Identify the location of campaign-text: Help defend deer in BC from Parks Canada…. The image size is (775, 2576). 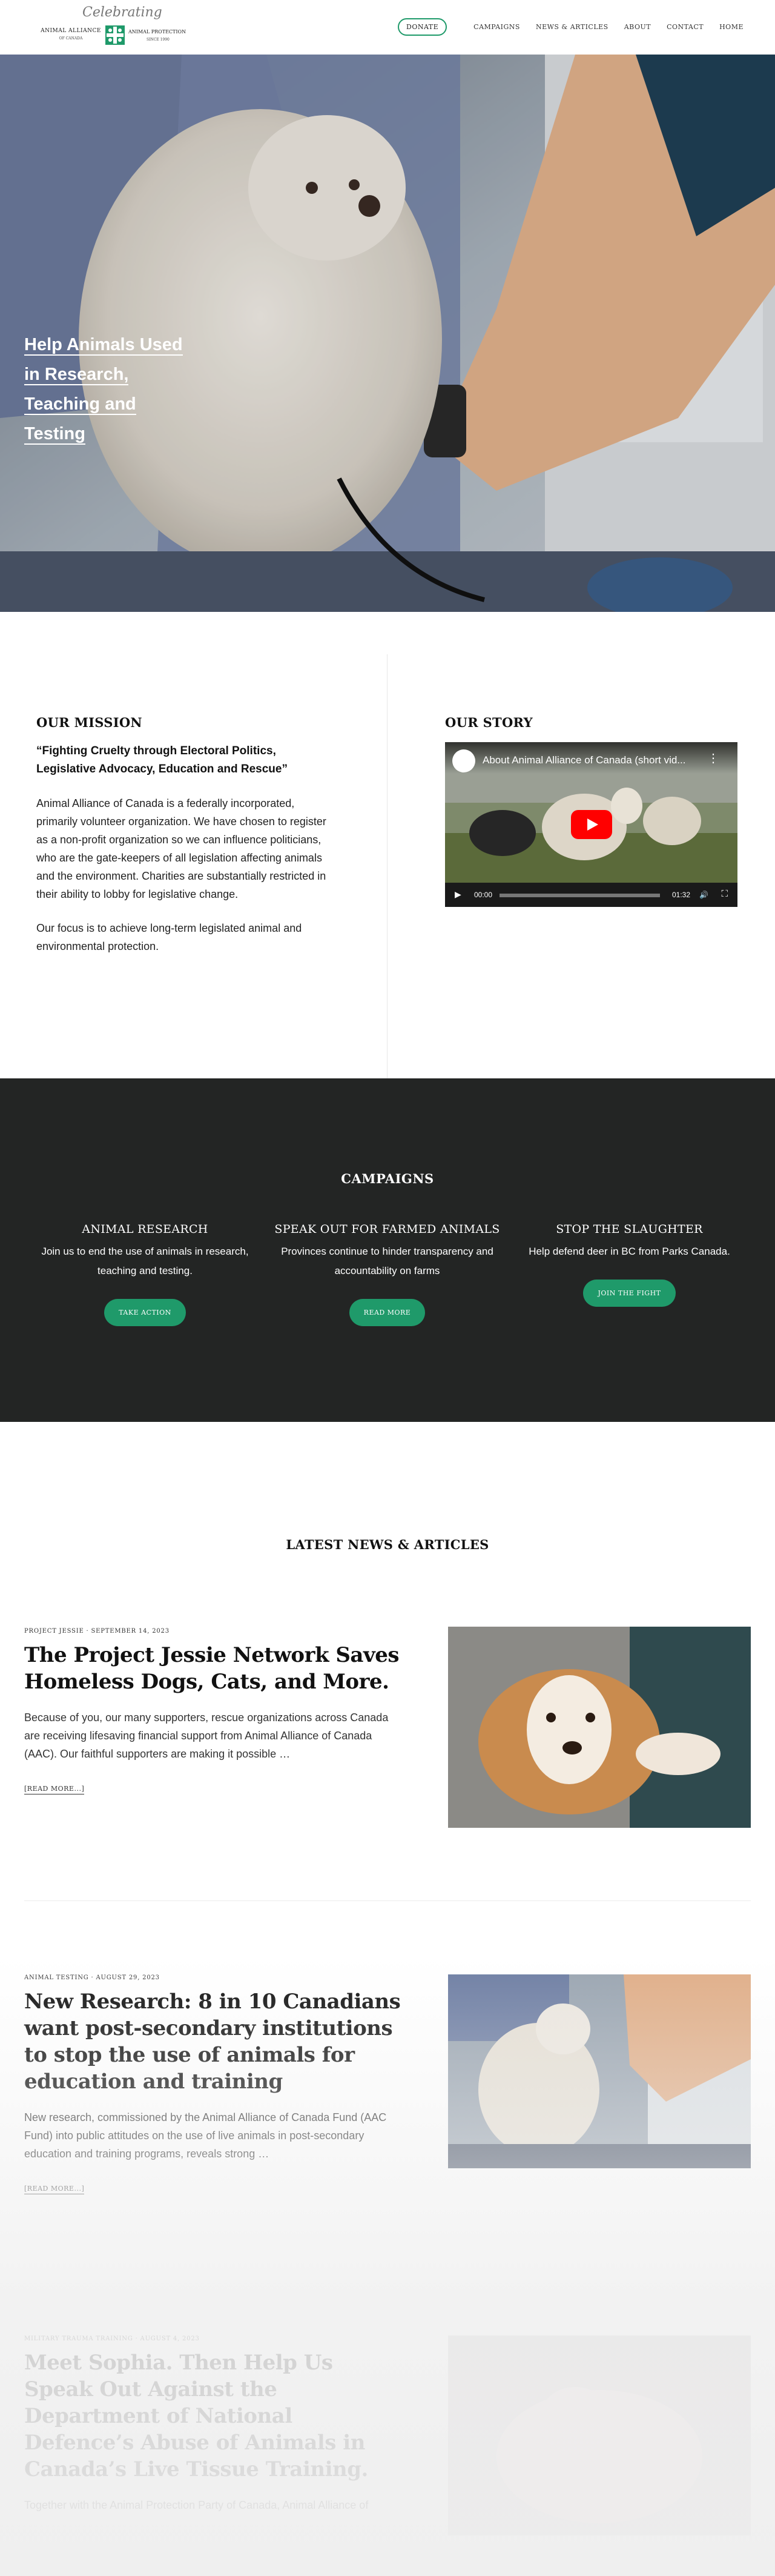
(629, 1251).